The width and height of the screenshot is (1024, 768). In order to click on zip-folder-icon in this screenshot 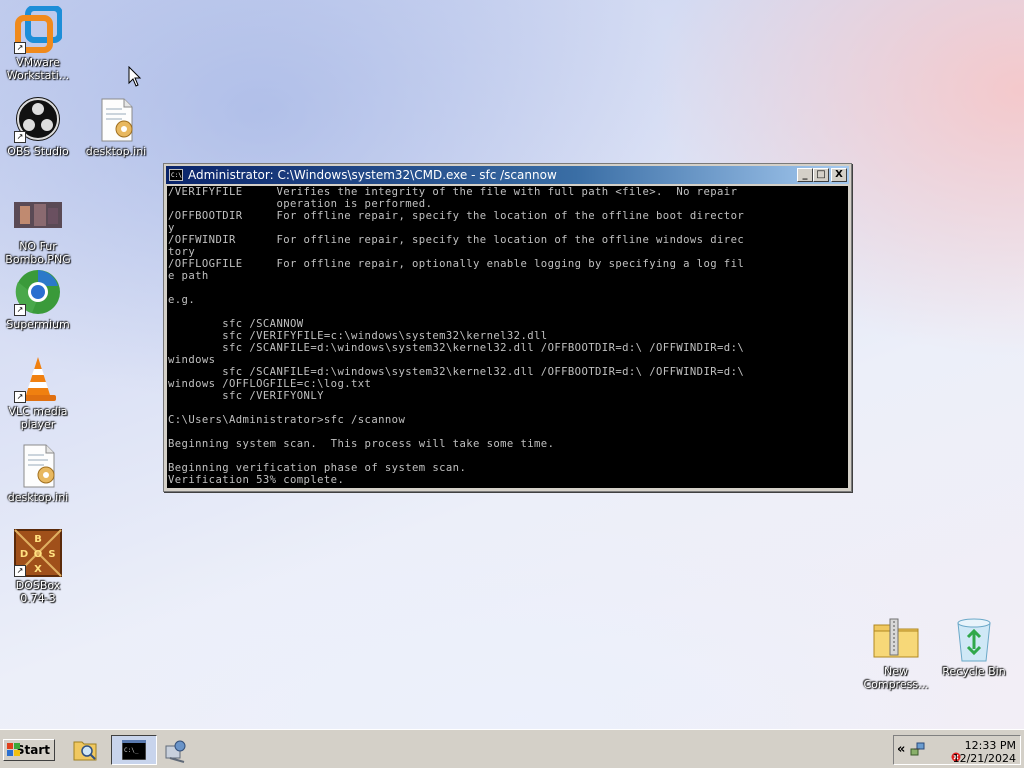, I will do `click(896, 639)`.